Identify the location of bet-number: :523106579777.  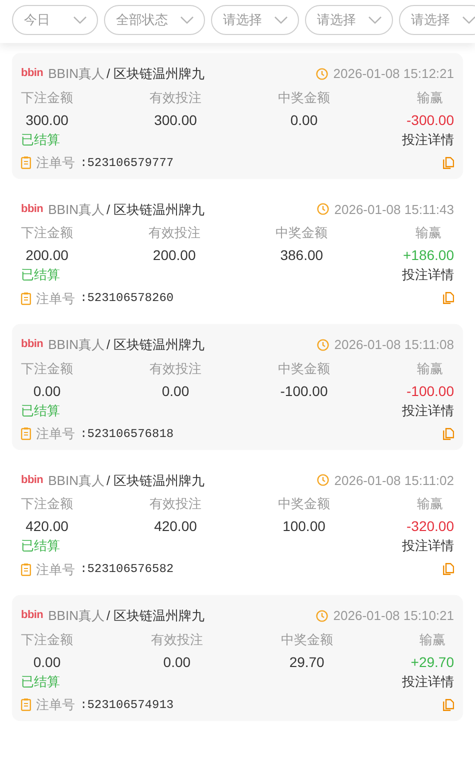
(127, 163).